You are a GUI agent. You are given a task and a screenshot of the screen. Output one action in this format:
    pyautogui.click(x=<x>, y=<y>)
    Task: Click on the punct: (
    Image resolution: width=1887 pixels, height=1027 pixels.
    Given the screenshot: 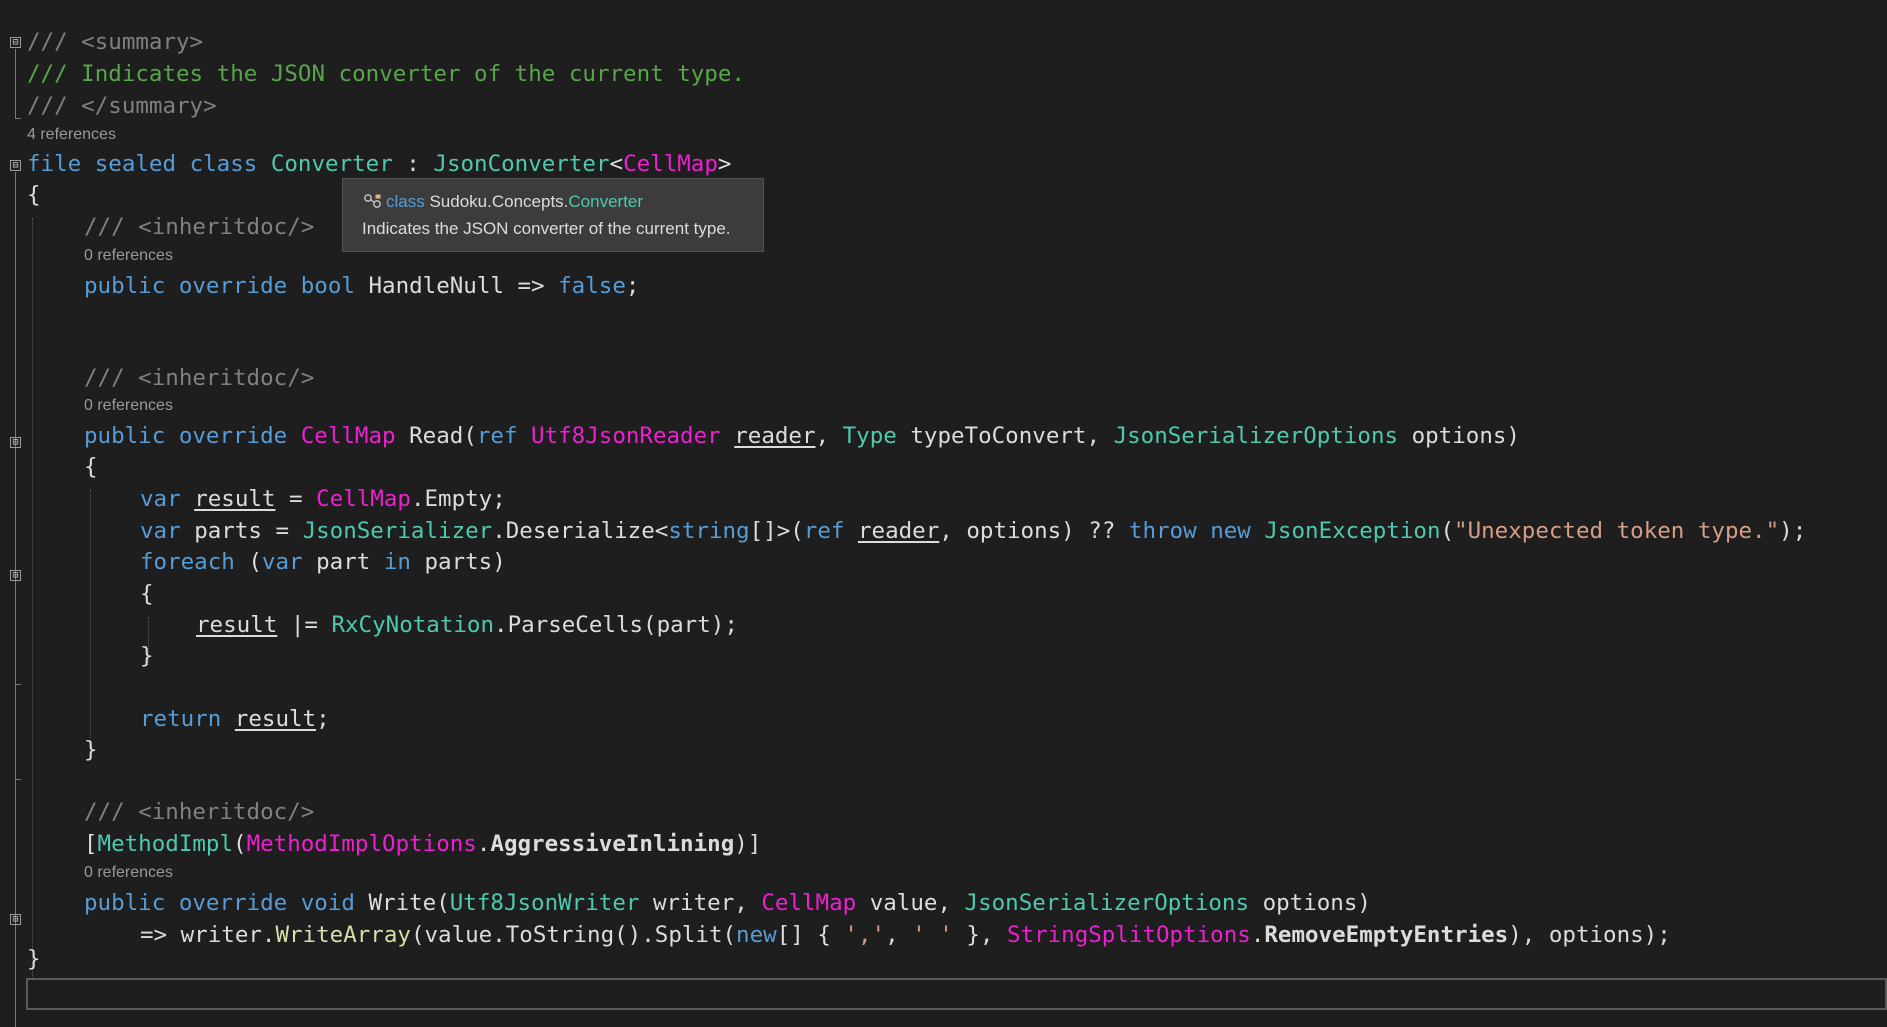 What is the action you would take?
    pyautogui.click(x=470, y=436)
    